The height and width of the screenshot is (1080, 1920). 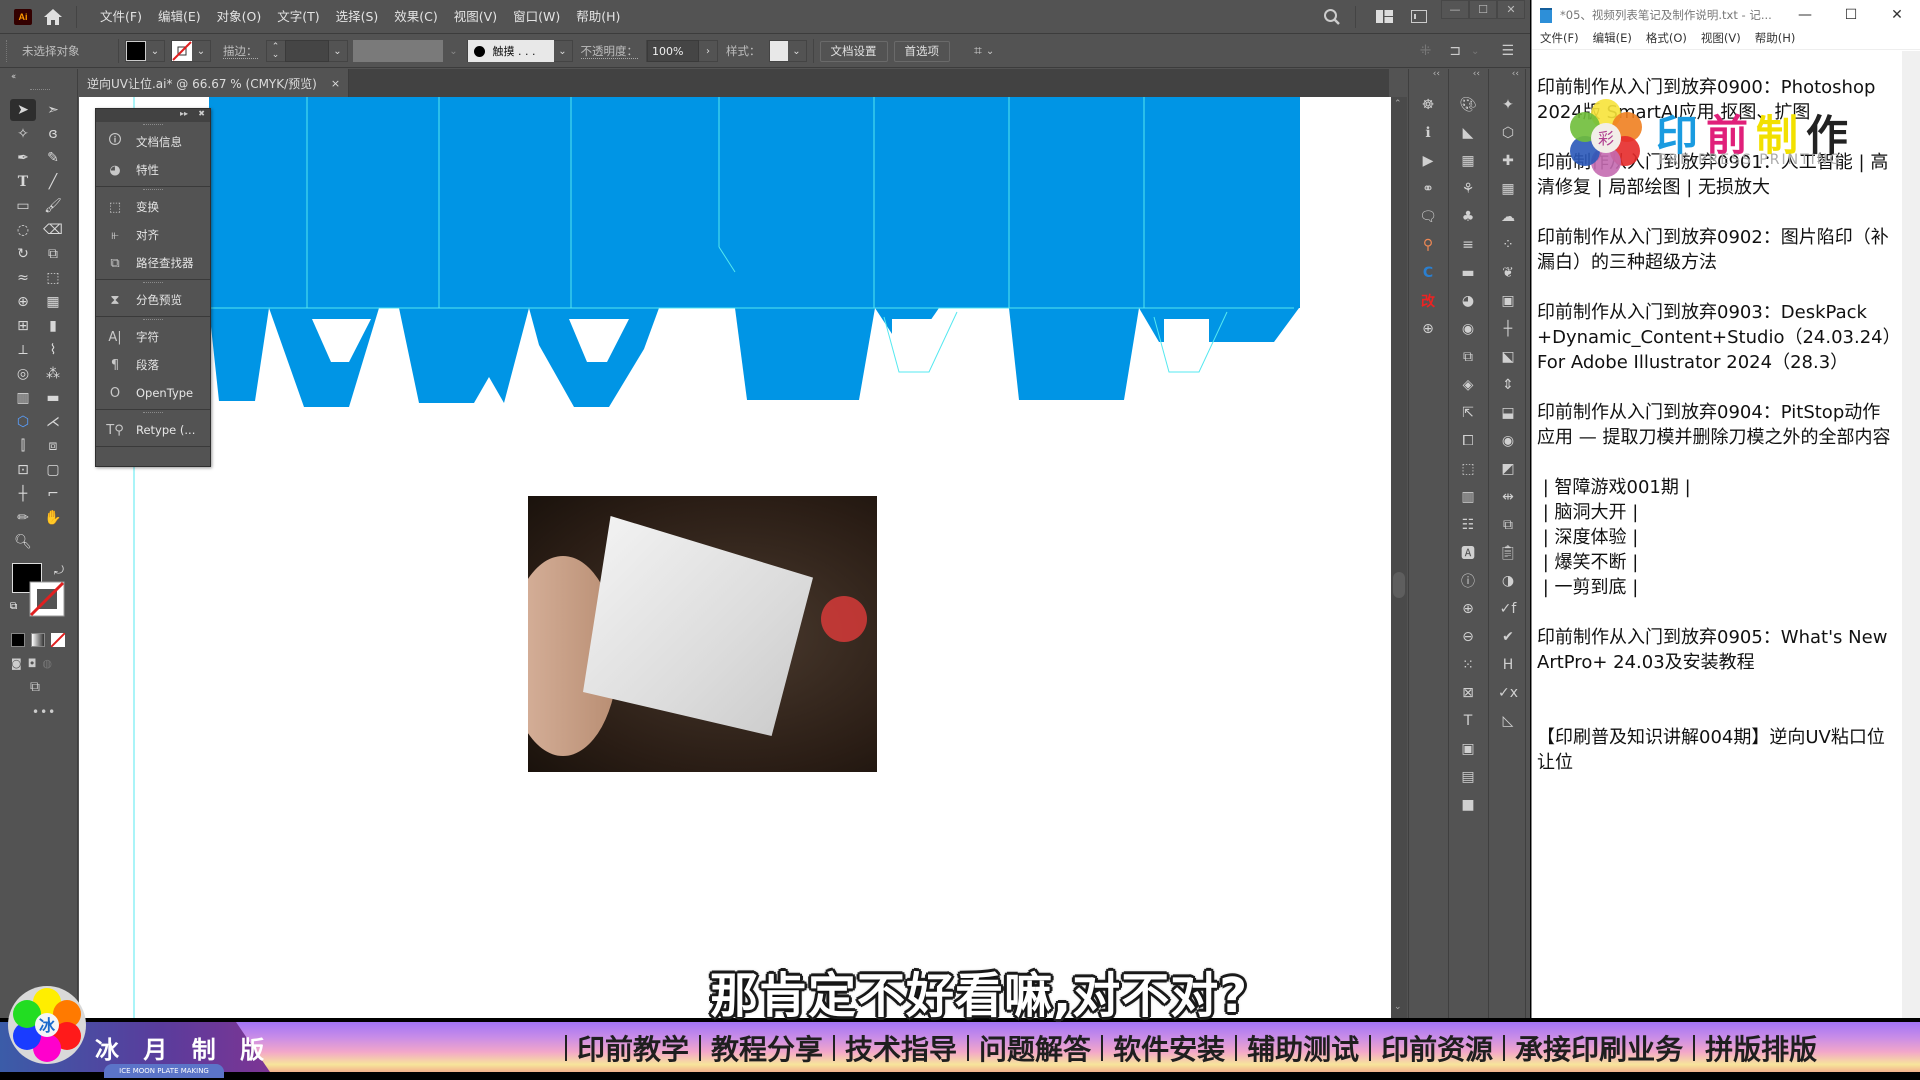 What do you see at coordinates (58, 640) in the screenshot?
I see `none-button` at bounding box center [58, 640].